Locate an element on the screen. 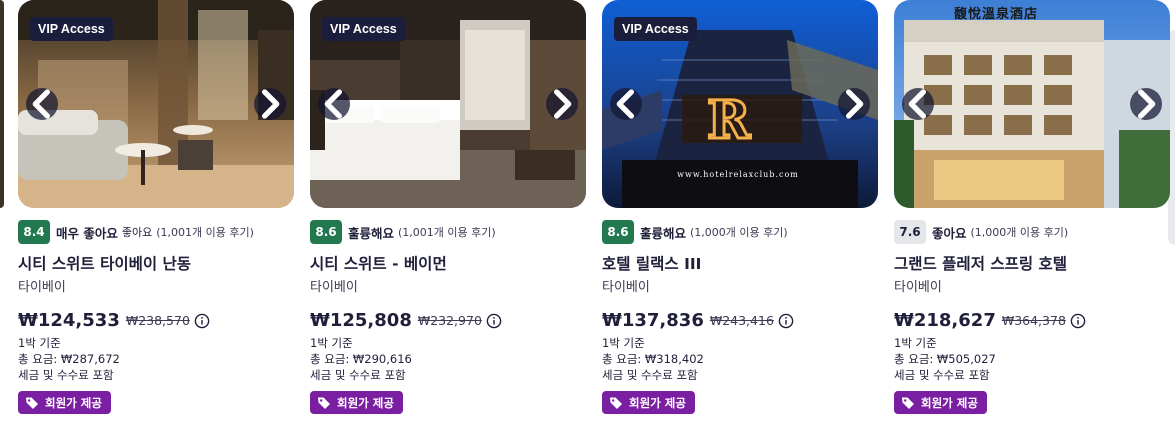 The height and width of the screenshot is (434, 1175). price-row: ₩218,627 ₩364,378 is located at coordinates (990, 320).